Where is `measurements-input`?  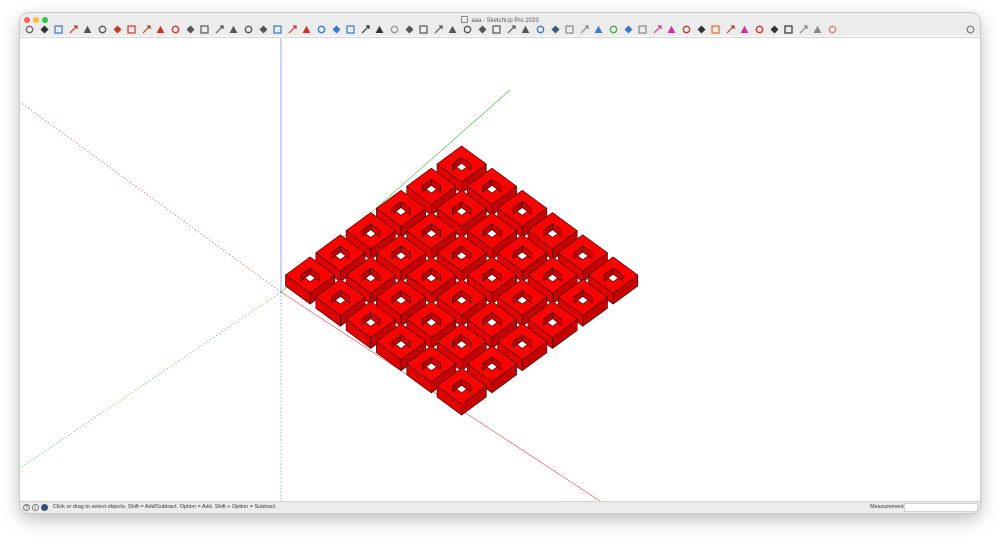 measurements-input is located at coordinates (941, 507).